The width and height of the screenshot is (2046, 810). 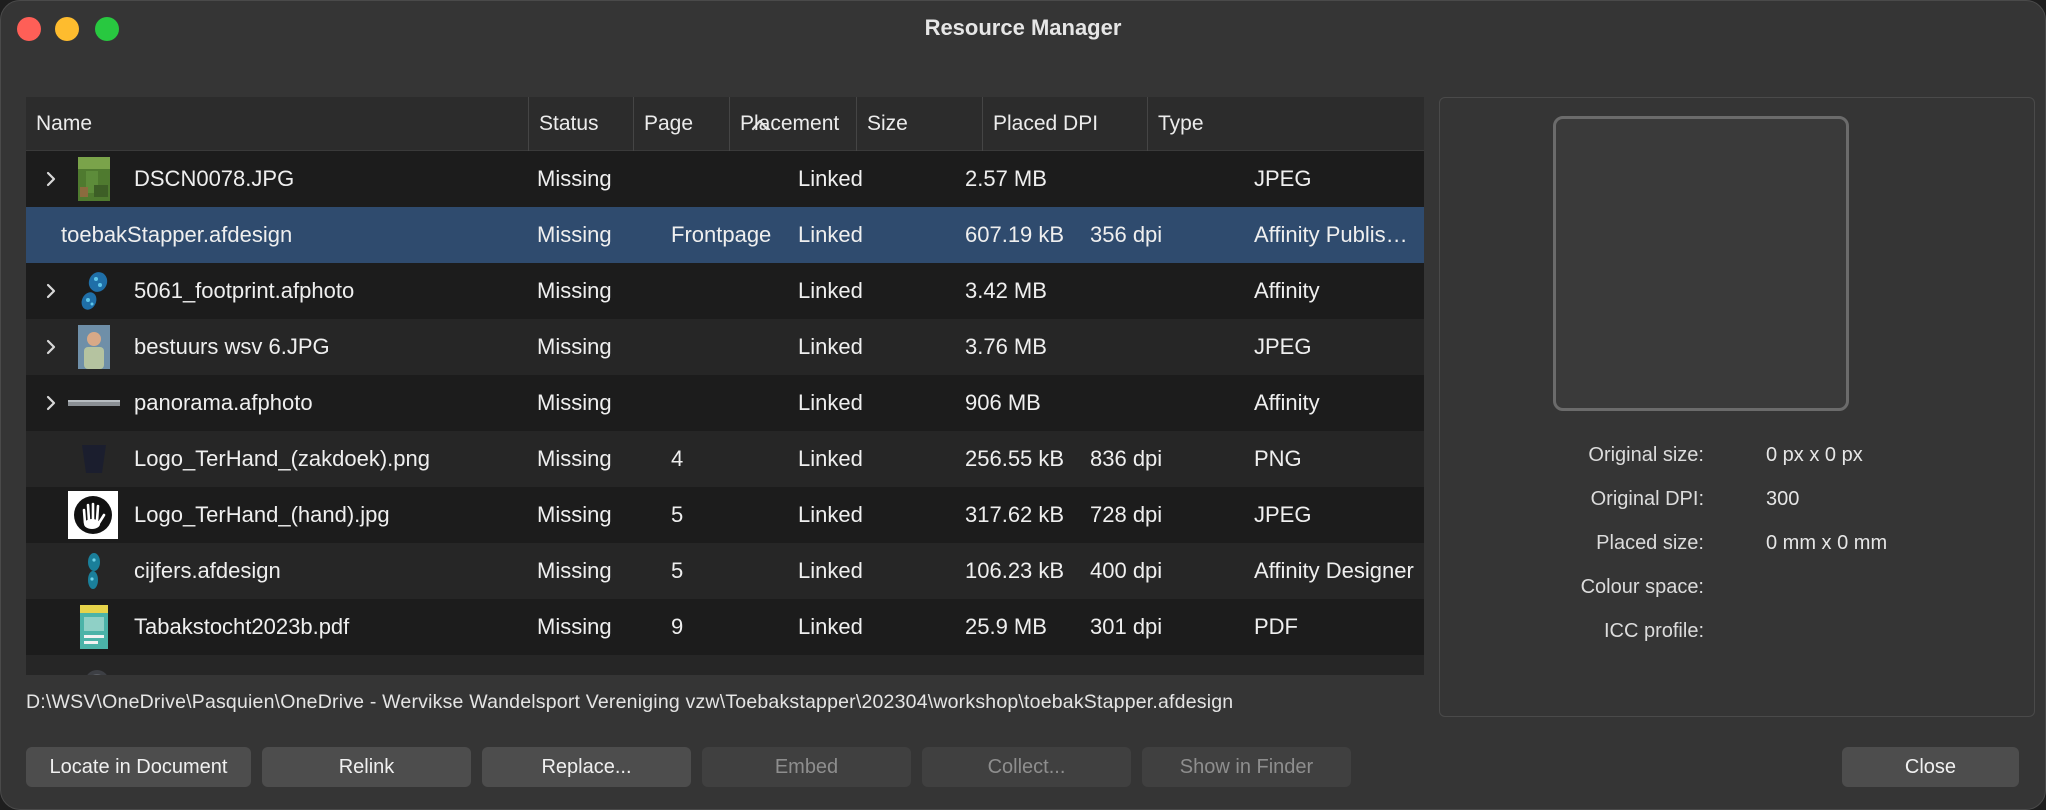 What do you see at coordinates (1126, 626) in the screenshot?
I see `row-dpi: 301 dpi` at bounding box center [1126, 626].